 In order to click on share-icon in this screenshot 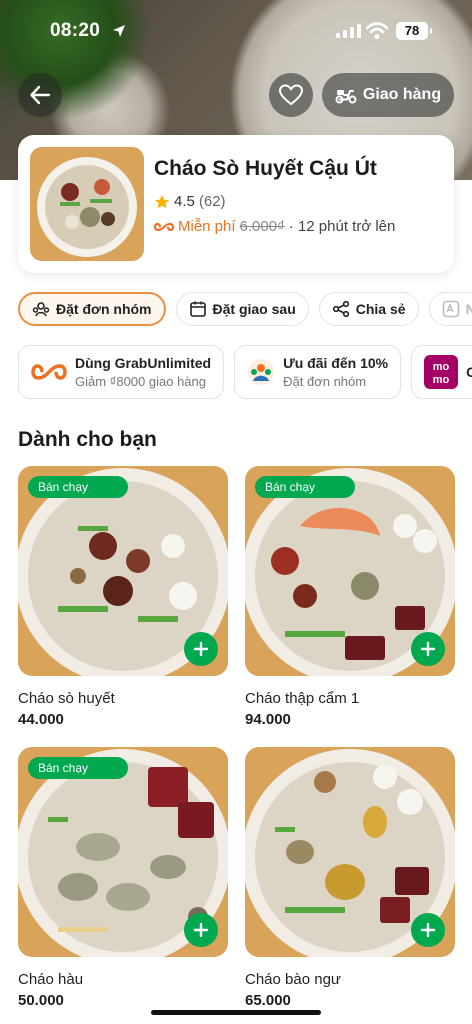, I will do `click(340, 309)`.